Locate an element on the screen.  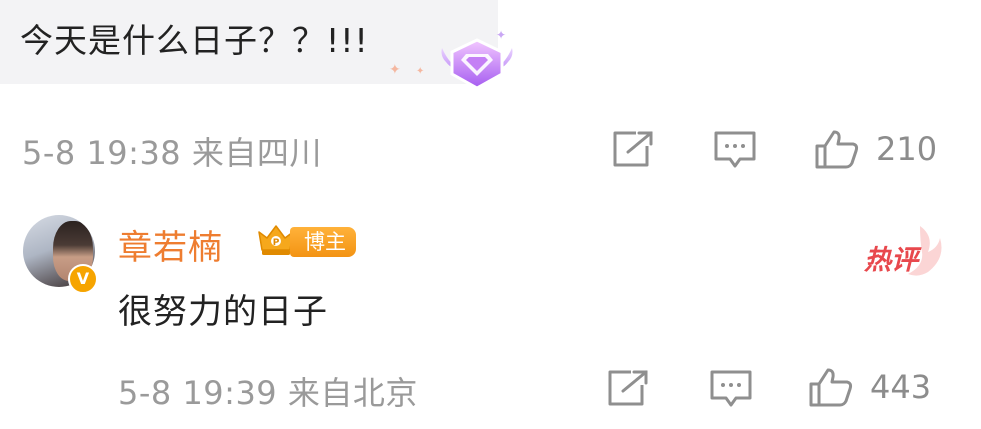
top-comment-reply-button is located at coordinates (735, 150).